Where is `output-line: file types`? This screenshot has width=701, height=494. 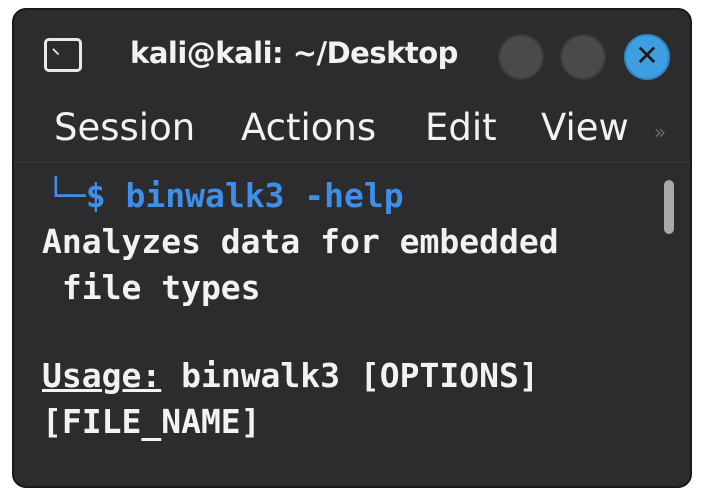
output-line: file types is located at coordinates (151, 287).